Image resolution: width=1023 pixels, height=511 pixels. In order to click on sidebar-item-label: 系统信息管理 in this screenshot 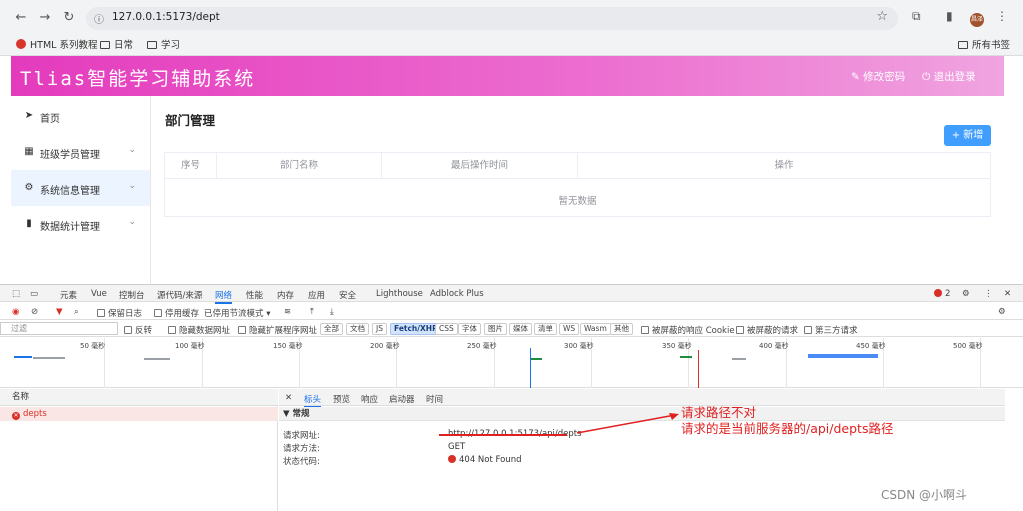, I will do `click(70, 191)`.